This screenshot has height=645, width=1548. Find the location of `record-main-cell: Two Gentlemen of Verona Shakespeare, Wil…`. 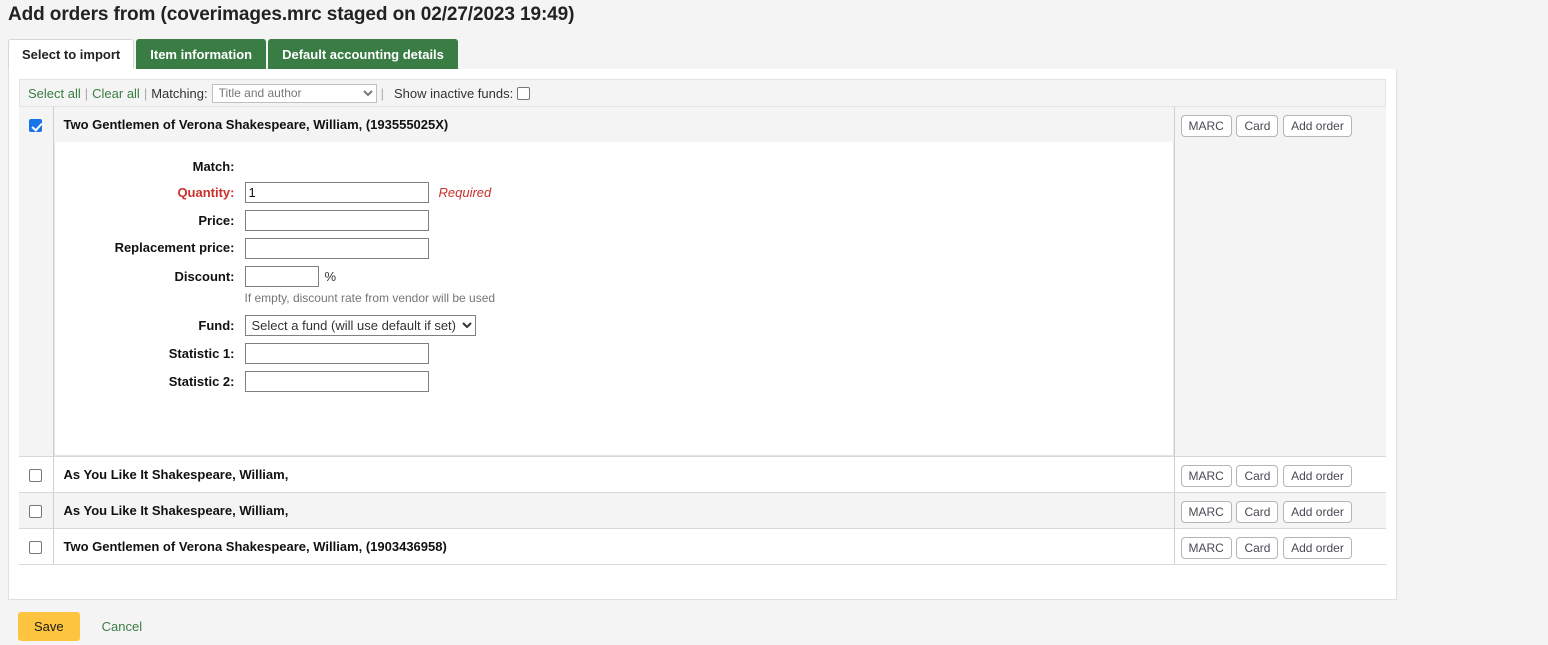

record-main-cell: Two Gentlemen of Verona Shakespeare, Wil… is located at coordinates (613, 546).